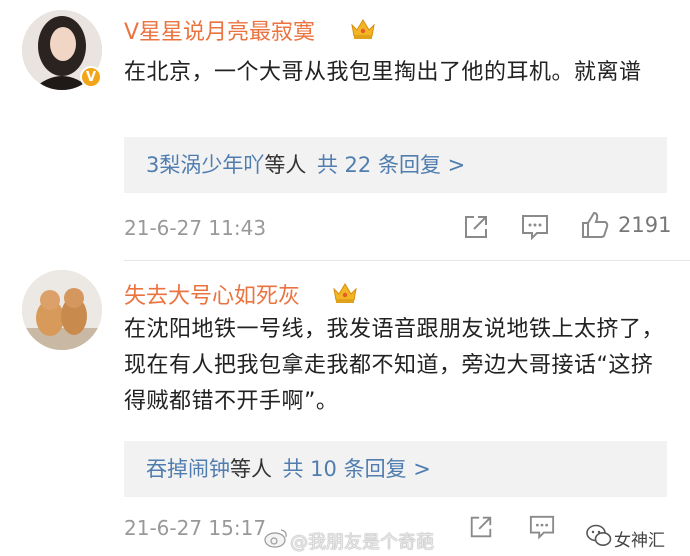 Image resolution: width=690 pixels, height=556 pixels. Describe the element at coordinates (219, 30) in the screenshot. I see `username: V星星说月亮最寂寞` at that location.